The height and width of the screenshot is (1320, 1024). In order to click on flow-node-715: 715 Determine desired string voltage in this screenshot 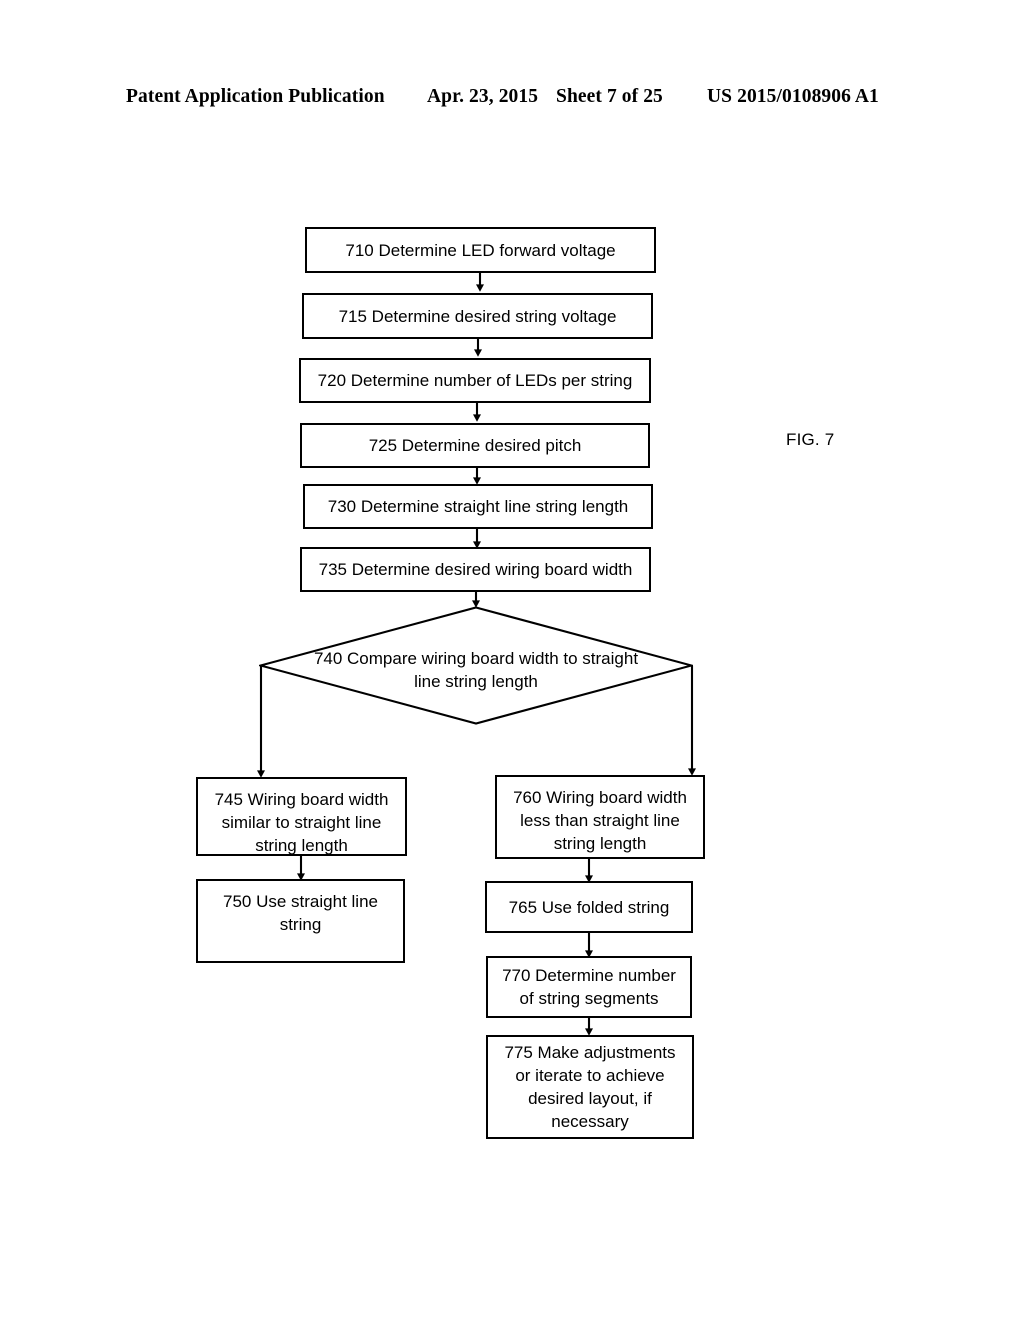, I will do `click(477, 316)`.